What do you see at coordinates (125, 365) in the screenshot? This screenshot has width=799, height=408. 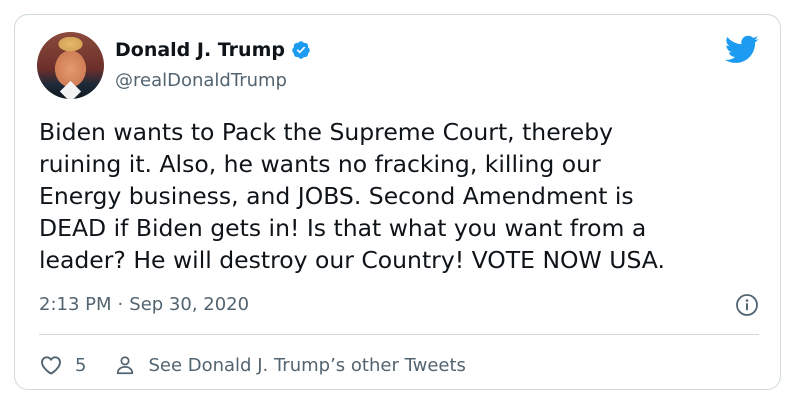 I see `person-icon` at bounding box center [125, 365].